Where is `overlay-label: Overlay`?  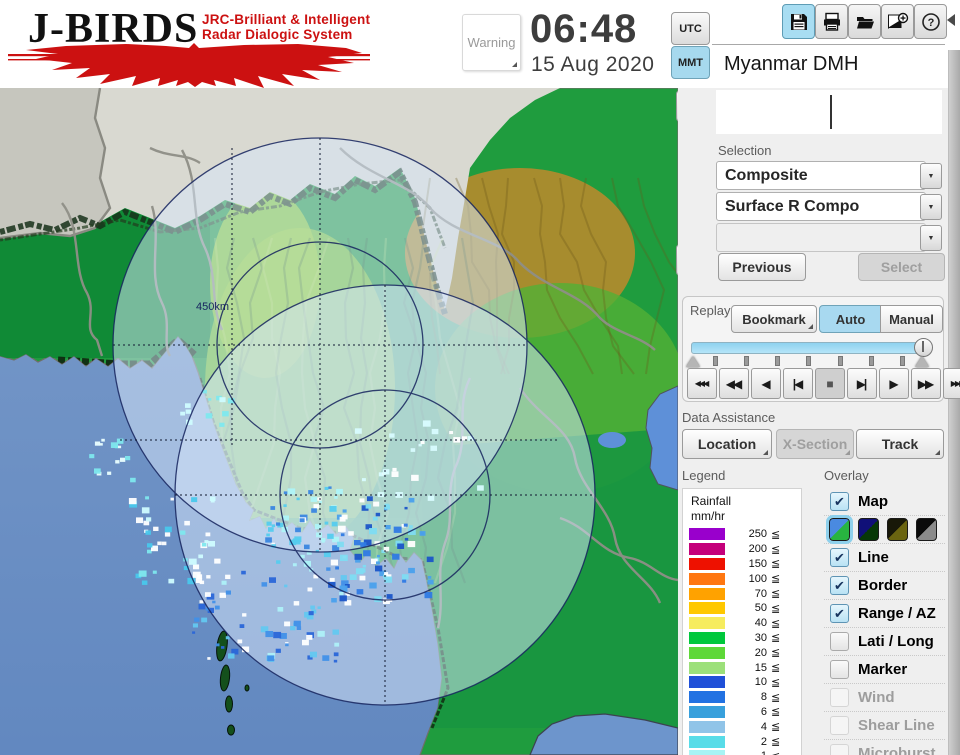
overlay-label: Overlay is located at coordinates (846, 475).